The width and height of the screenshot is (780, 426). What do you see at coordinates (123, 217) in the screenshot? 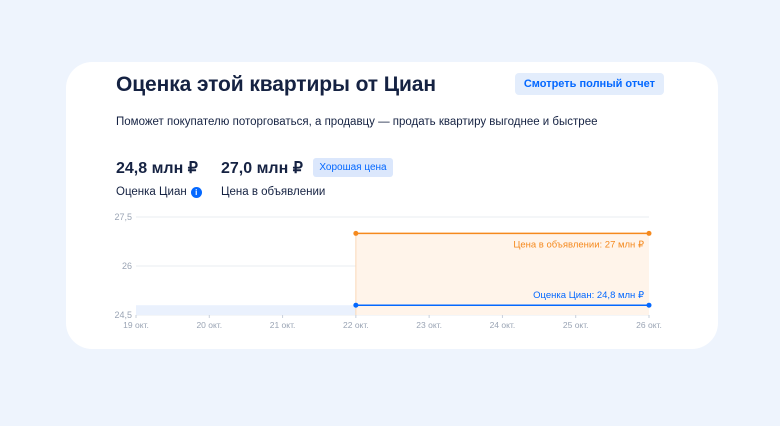
I see `y-tick-label: 27,5` at bounding box center [123, 217].